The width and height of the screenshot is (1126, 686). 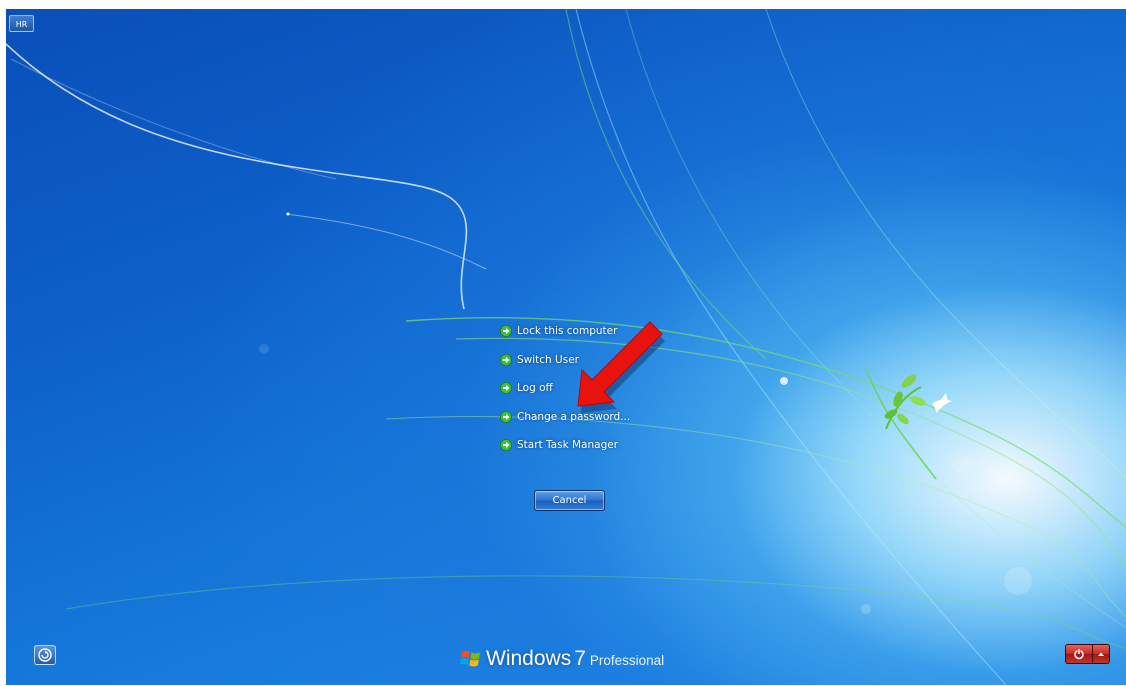 What do you see at coordinates (569, 500) in the screenshot?
I see `cancel-button: Cancel` at bounding box center [569, 500].